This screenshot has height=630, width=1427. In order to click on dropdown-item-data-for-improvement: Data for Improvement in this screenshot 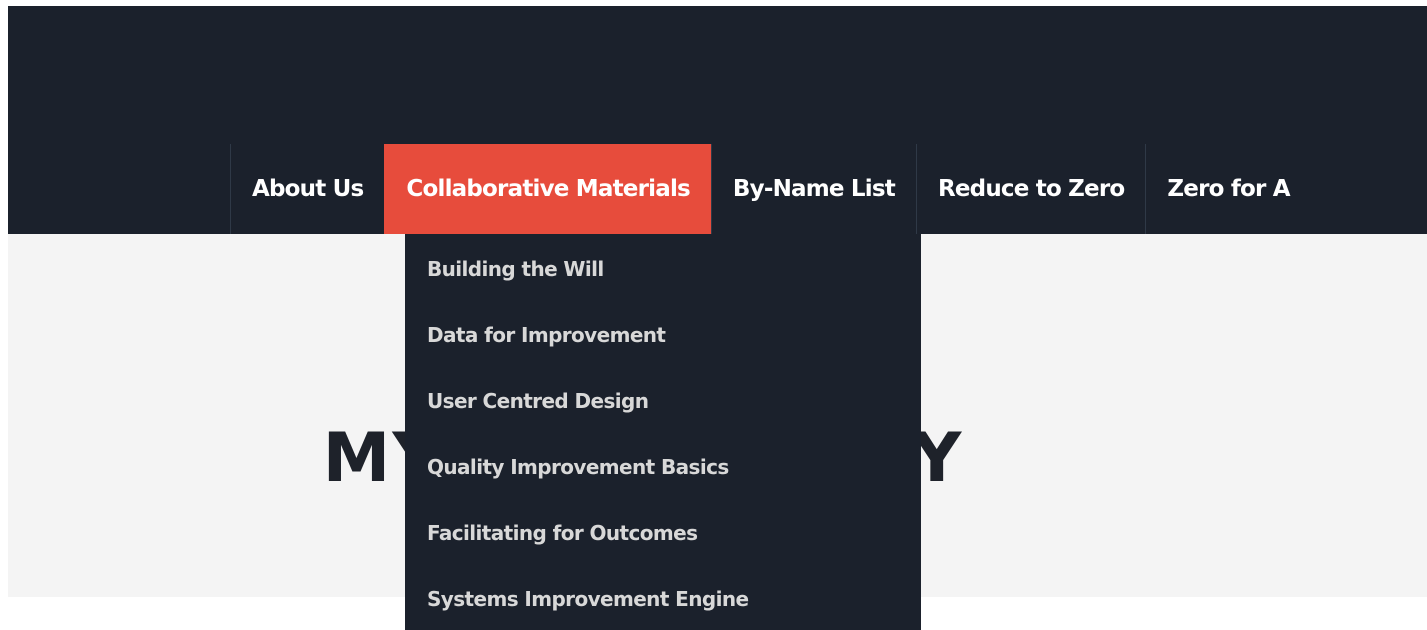, I will do `click(663, 333)`.